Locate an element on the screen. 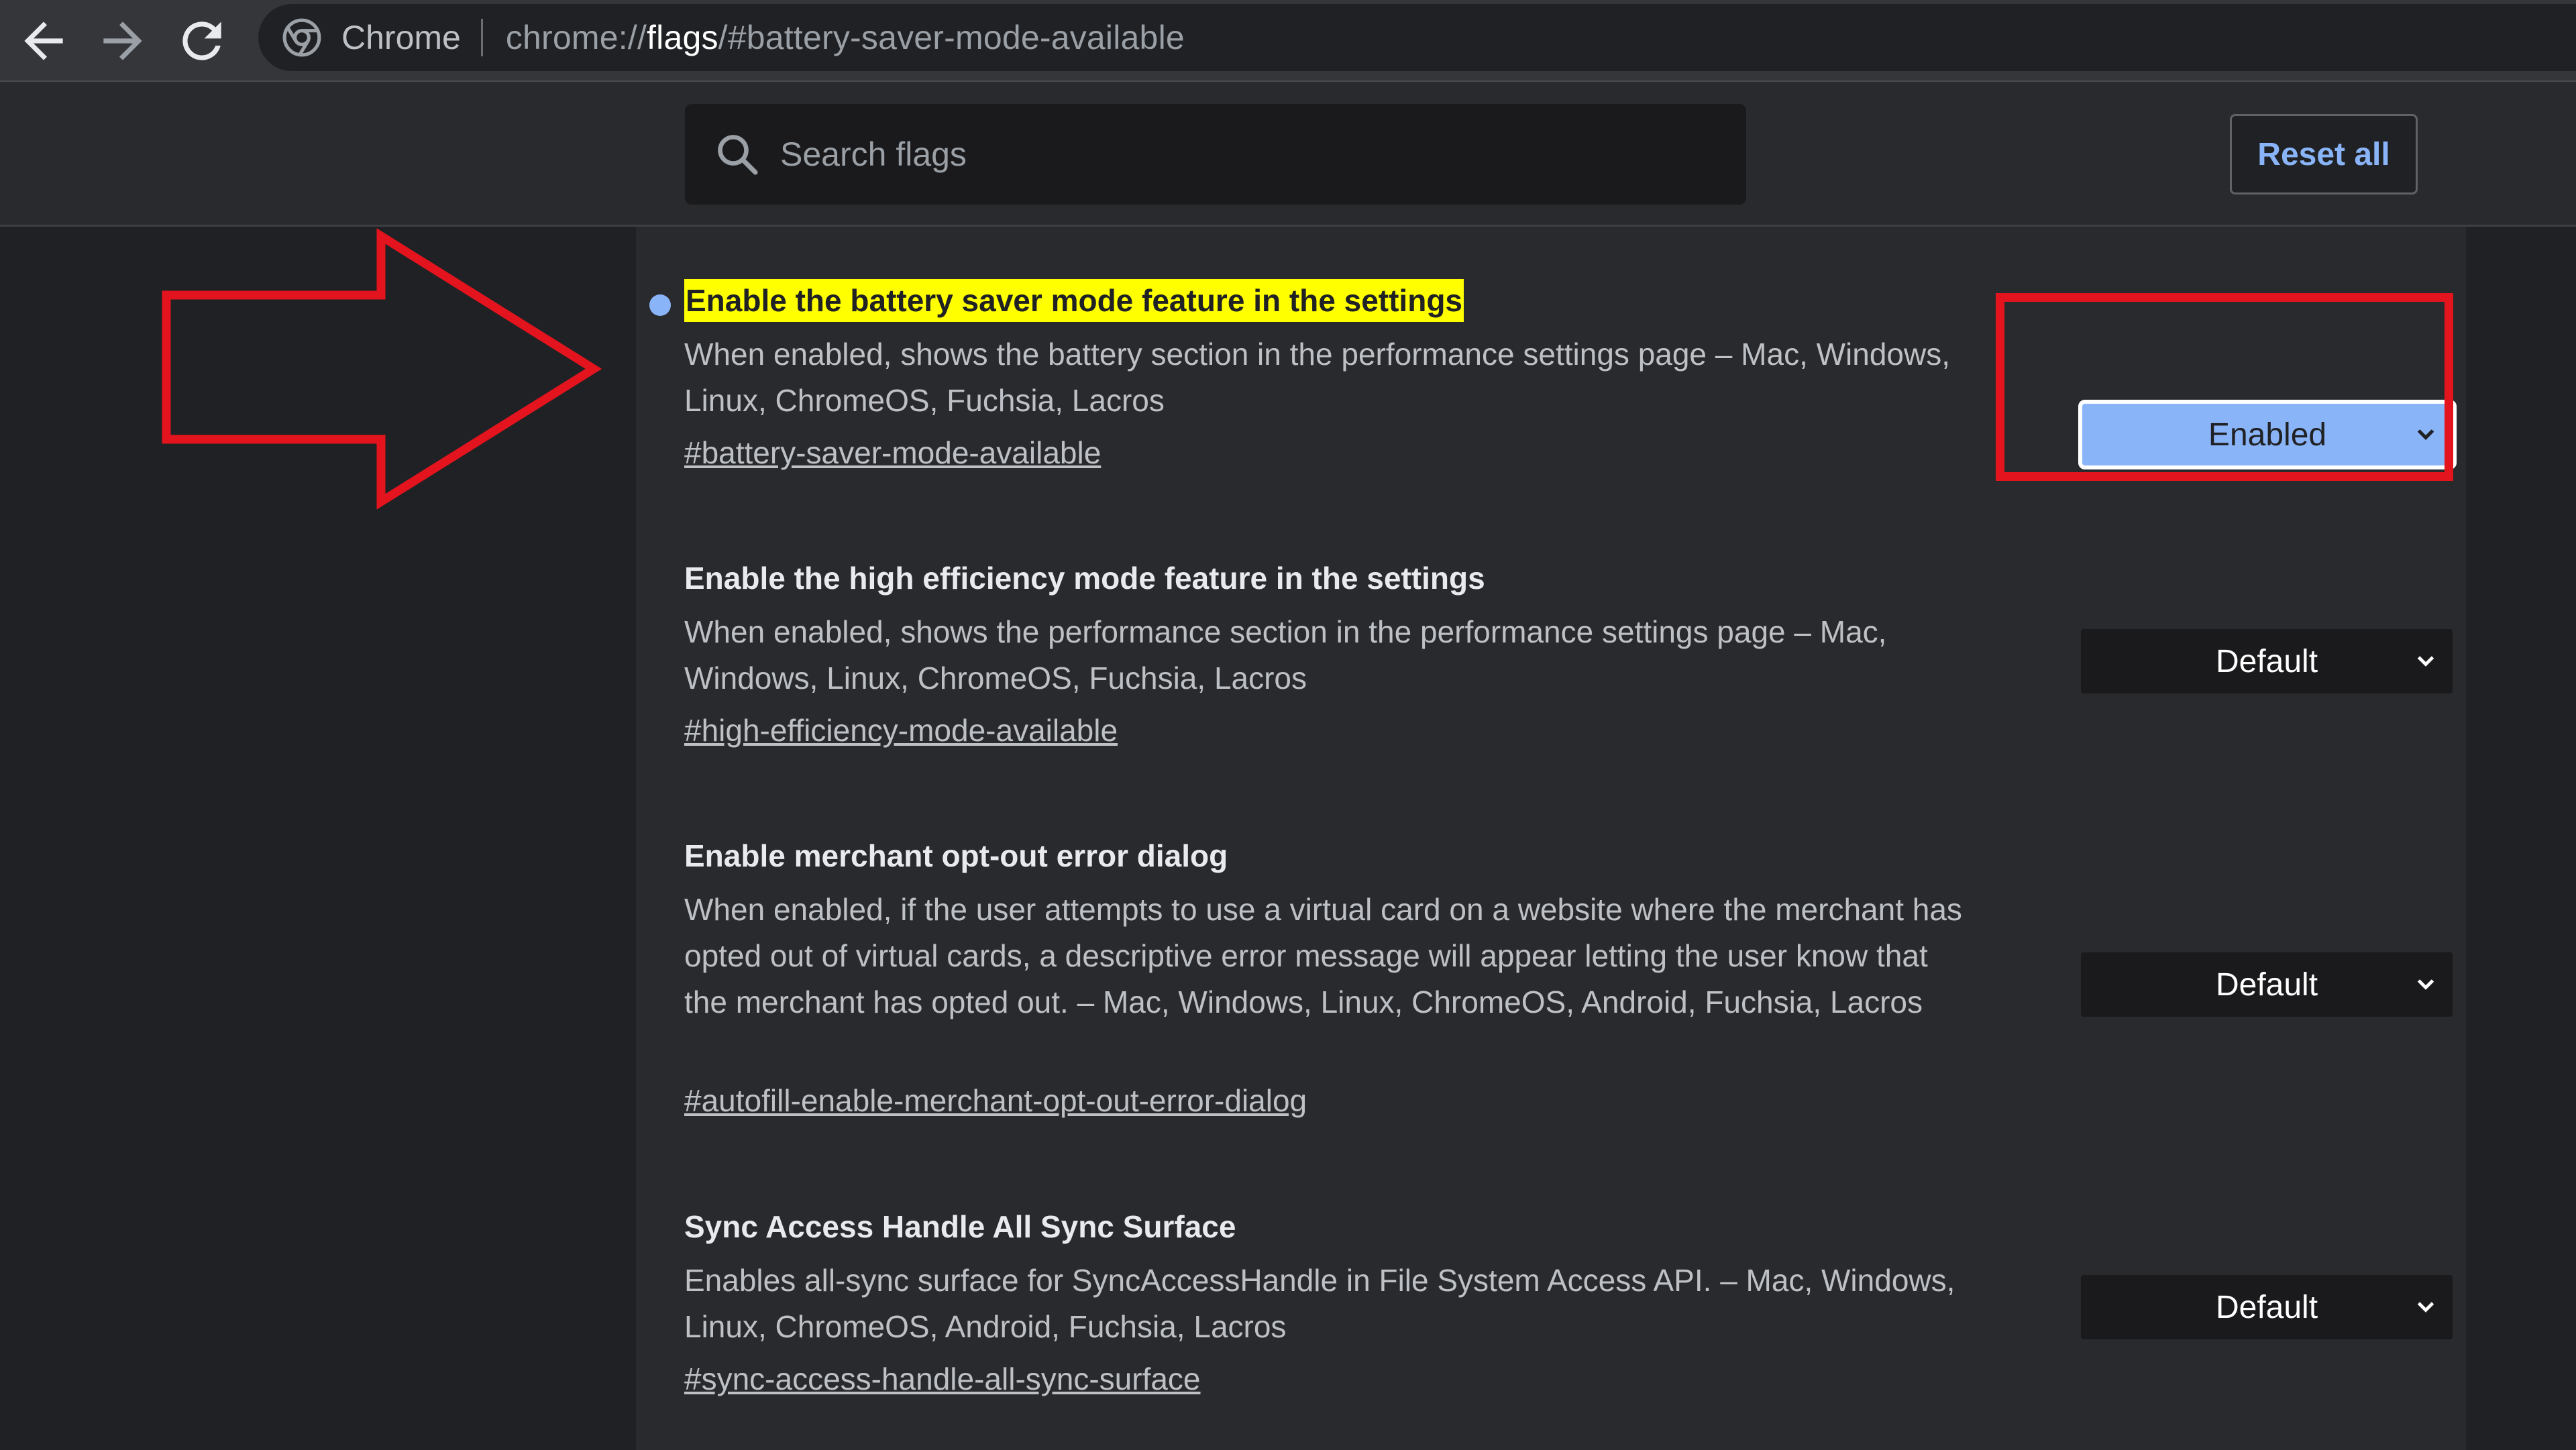  forward-icon is located at coordinates (122, 40).